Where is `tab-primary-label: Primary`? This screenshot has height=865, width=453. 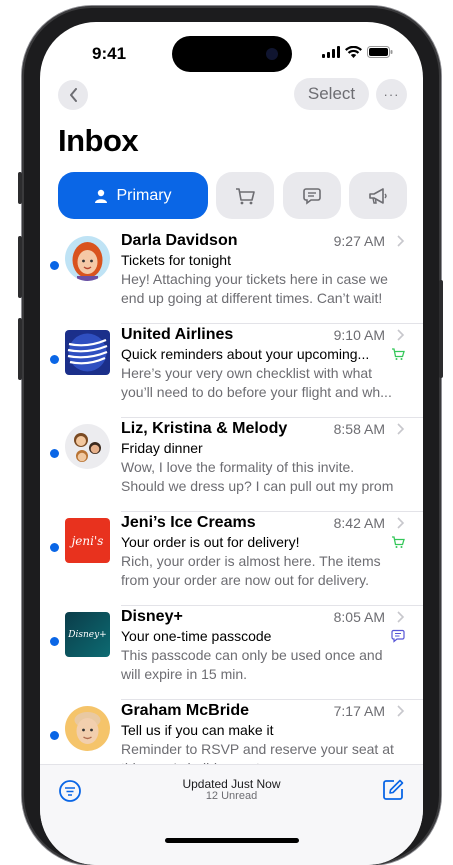 tab-primary-label: Primary is located at coordinates (144, 195).